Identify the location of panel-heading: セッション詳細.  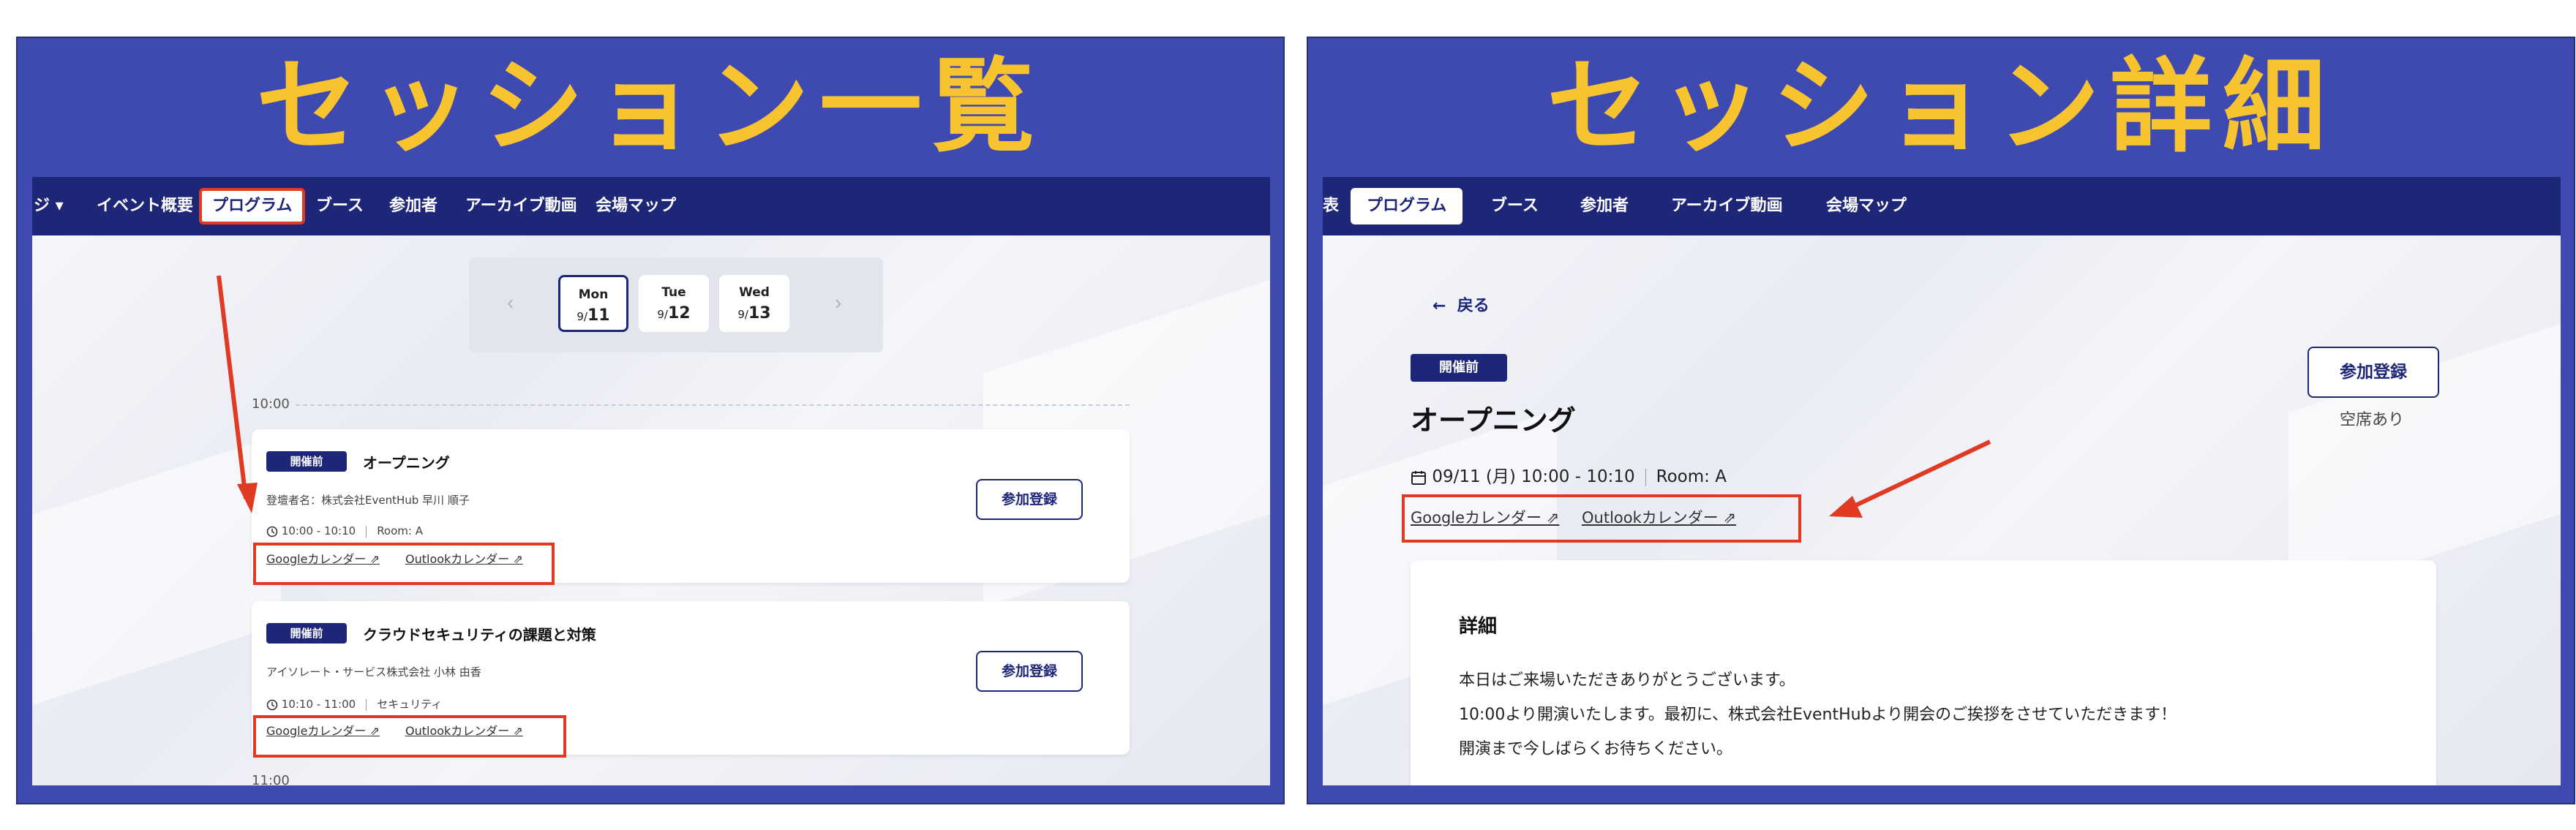
(1940, 107).